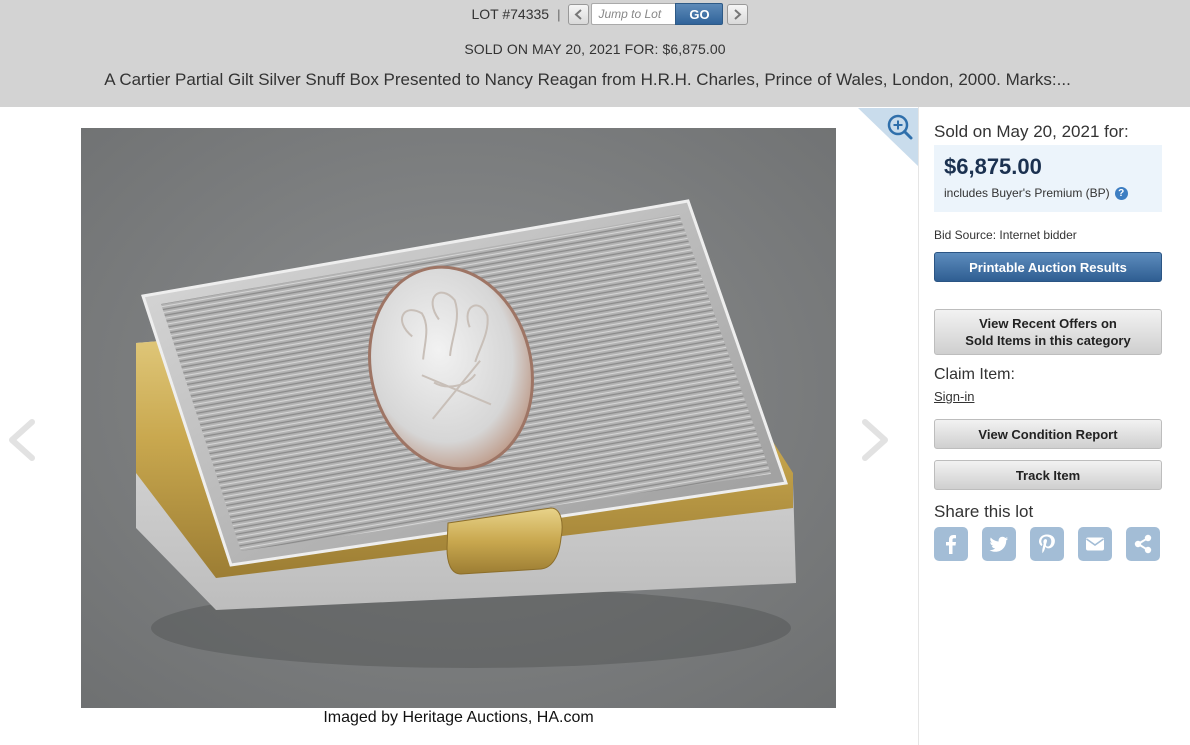 The height and width of the screenshot is (745, 1190). Describe the element at coordinates (699, 14) in the screenshot. I see `go-button: GO` at that location.